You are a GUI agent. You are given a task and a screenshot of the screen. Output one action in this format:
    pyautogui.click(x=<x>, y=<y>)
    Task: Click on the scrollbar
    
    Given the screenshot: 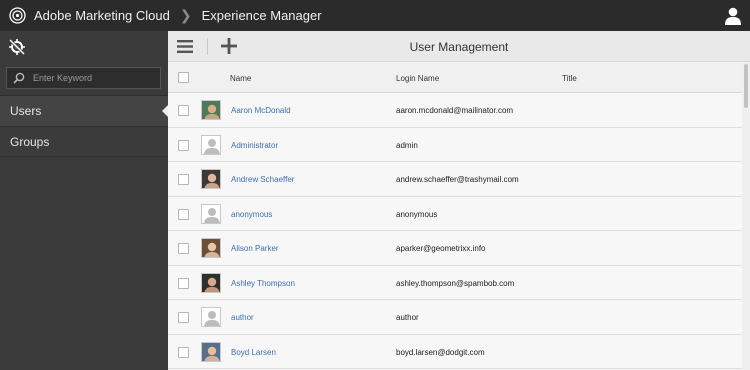 What is the action you would take?
    pyautogui.click(x=746, y=216)
    